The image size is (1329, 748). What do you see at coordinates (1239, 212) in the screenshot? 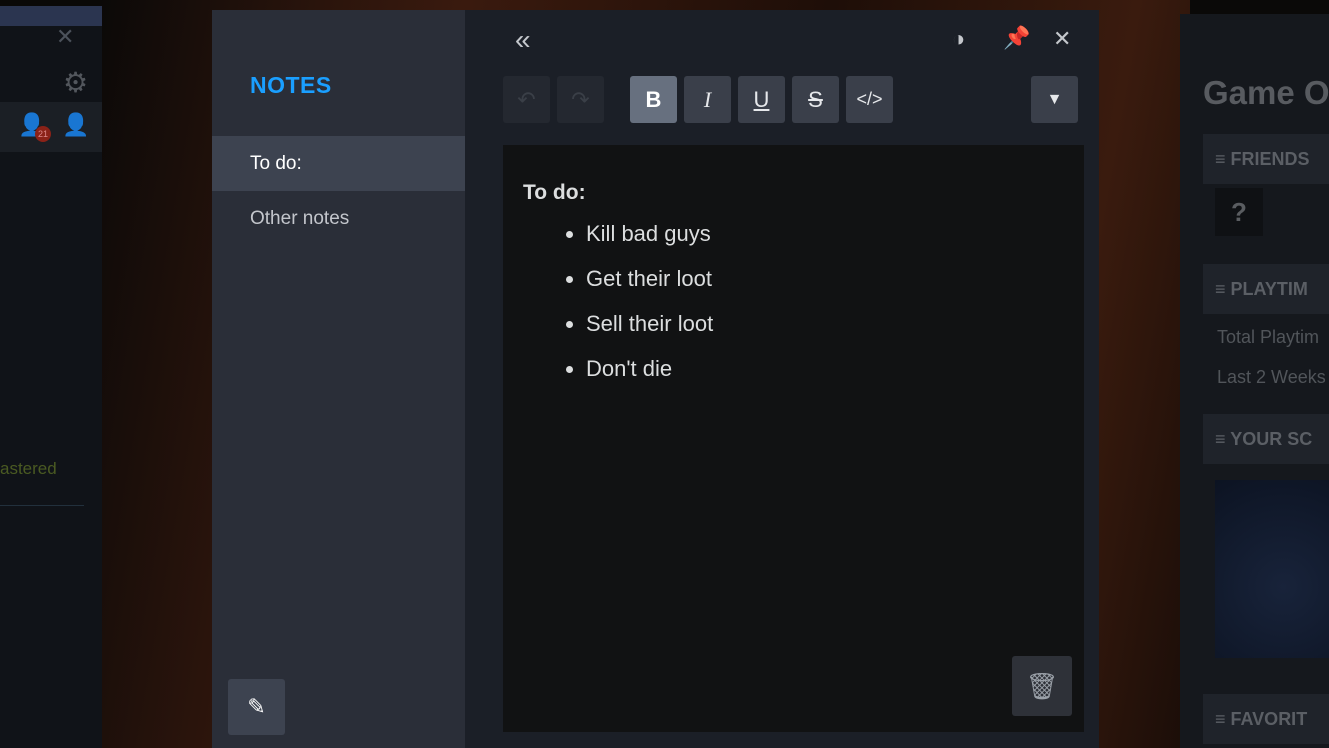
I see `unknown-friend-avatar: ?` at bounding box center [1239, 212].